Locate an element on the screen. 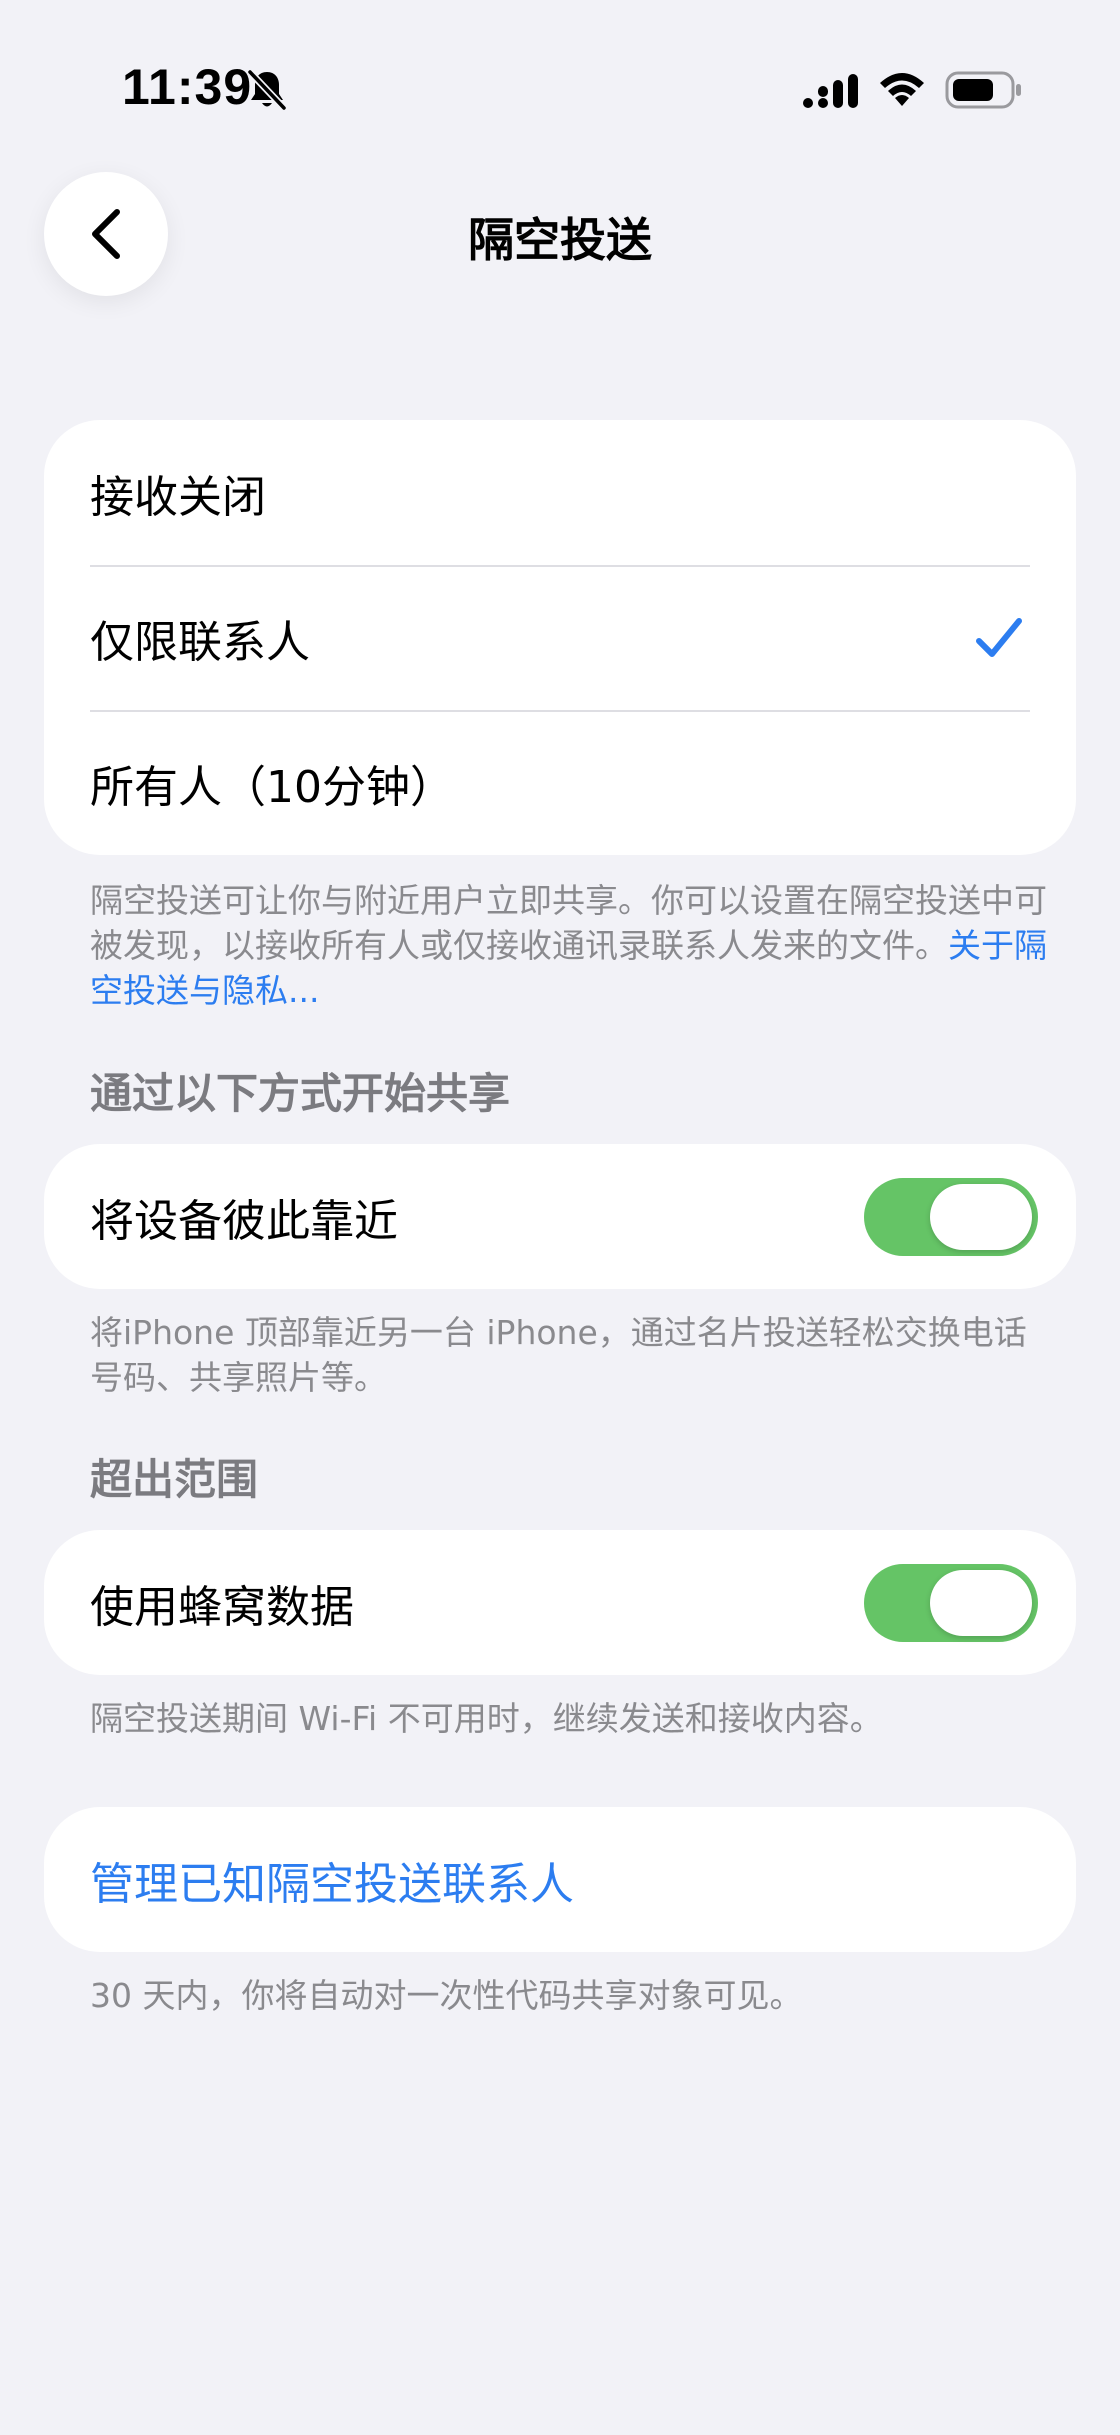 The image size is (1120, 2435). status-time: 11:39 is located at coordinates (187, 87).